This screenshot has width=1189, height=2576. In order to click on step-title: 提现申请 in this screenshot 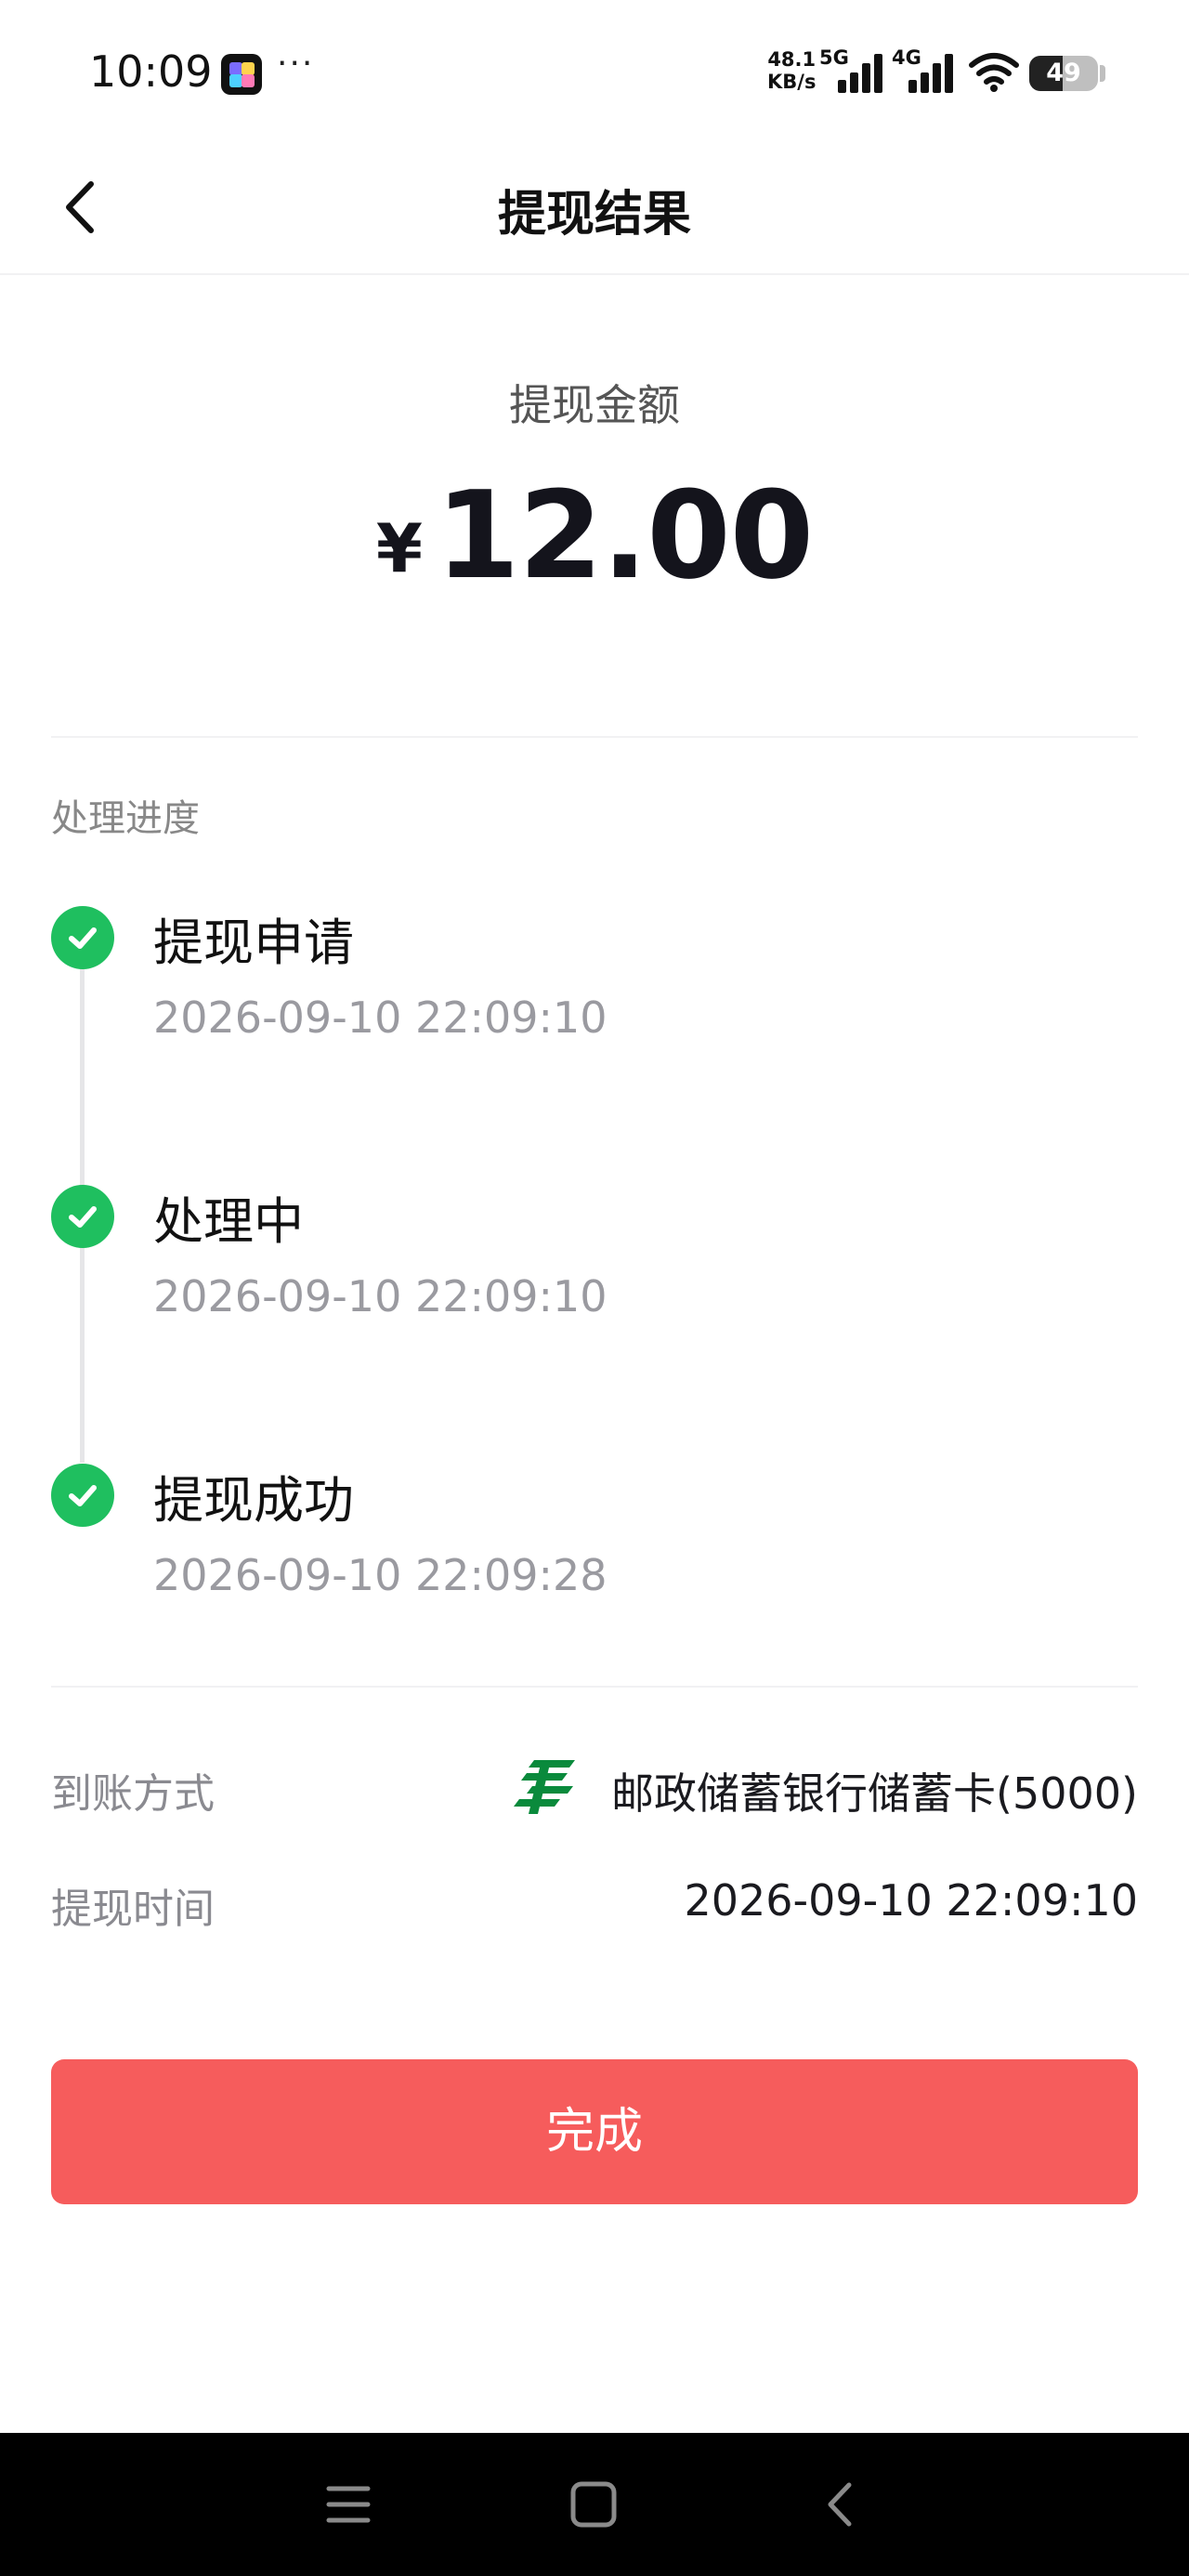, I will do `click(253, 942)`.